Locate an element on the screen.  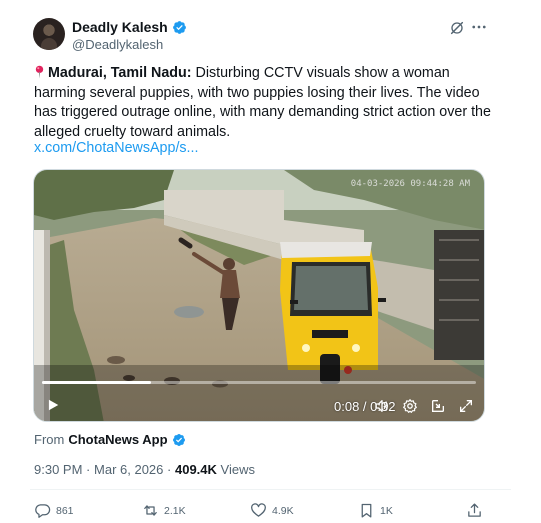
like-count: 4.9K is located at coordinates (283, 510).